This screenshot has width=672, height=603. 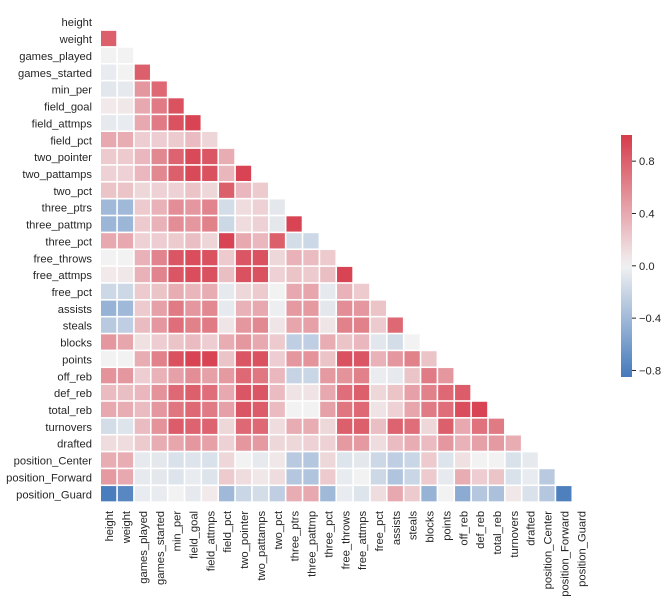 I want to click on heatmap-cell-field_pct-field_goal, so click(x=193, y=140).